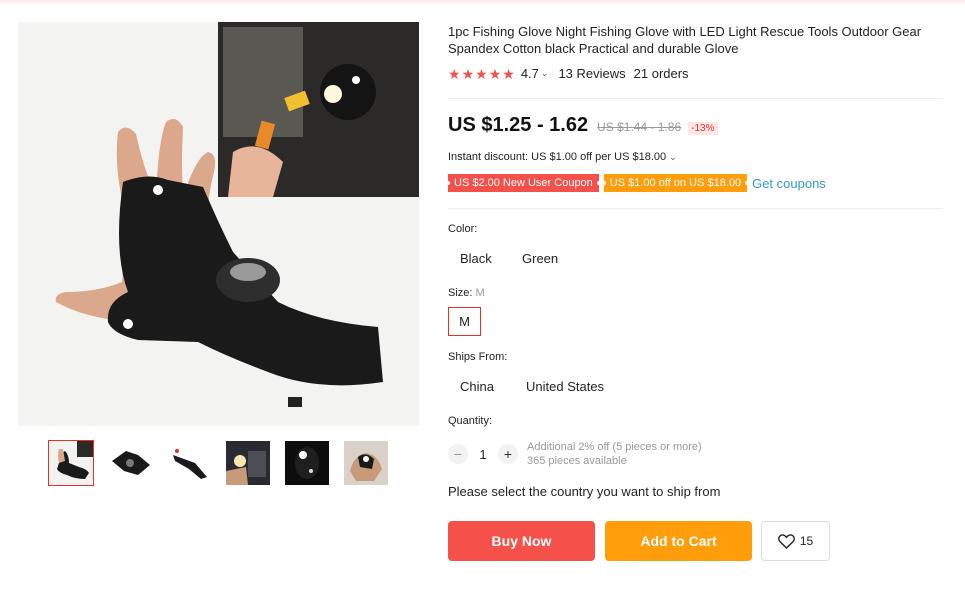  Describe the element at coordinates (218, 463) in the screenshot. I see `thumbnail-strip` at that location.